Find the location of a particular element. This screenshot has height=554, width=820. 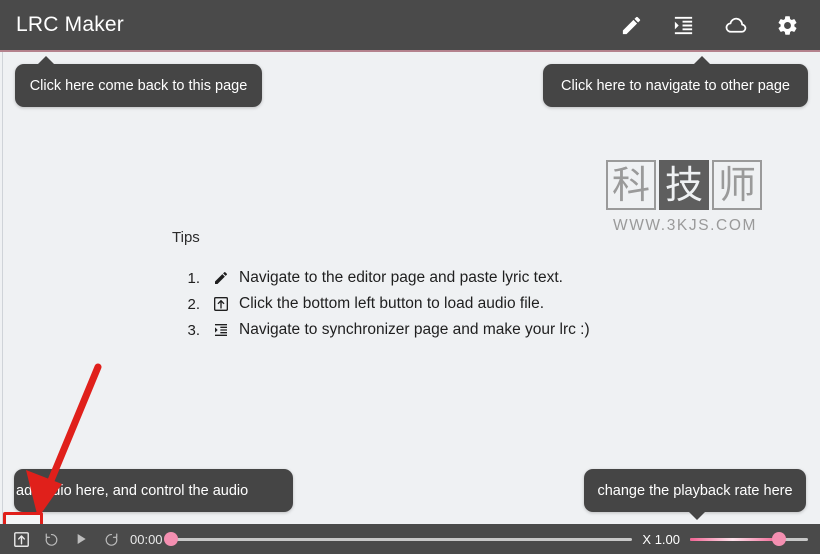

watermark-char-2: 技 is located at coordinates (684, 185).